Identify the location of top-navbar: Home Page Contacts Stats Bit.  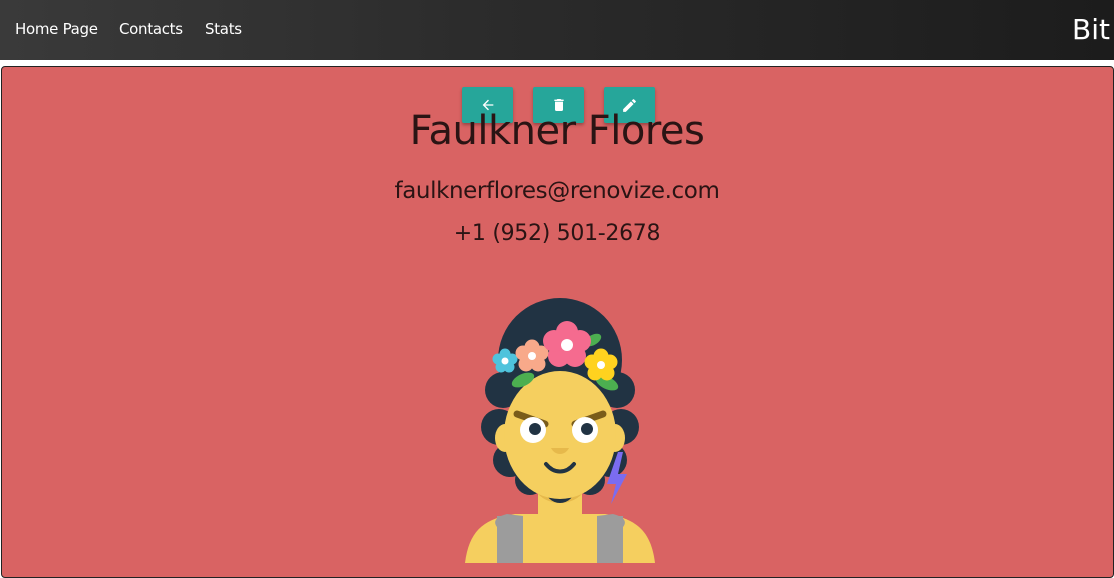
(557, 30).